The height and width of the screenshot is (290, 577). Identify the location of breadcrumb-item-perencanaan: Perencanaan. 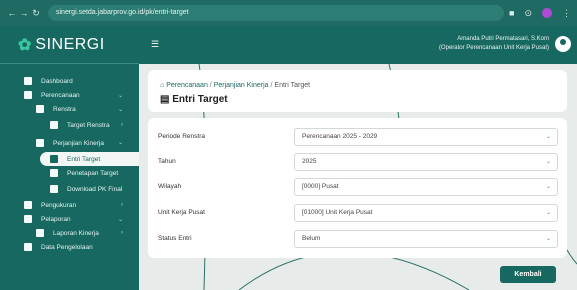
(187, 85).